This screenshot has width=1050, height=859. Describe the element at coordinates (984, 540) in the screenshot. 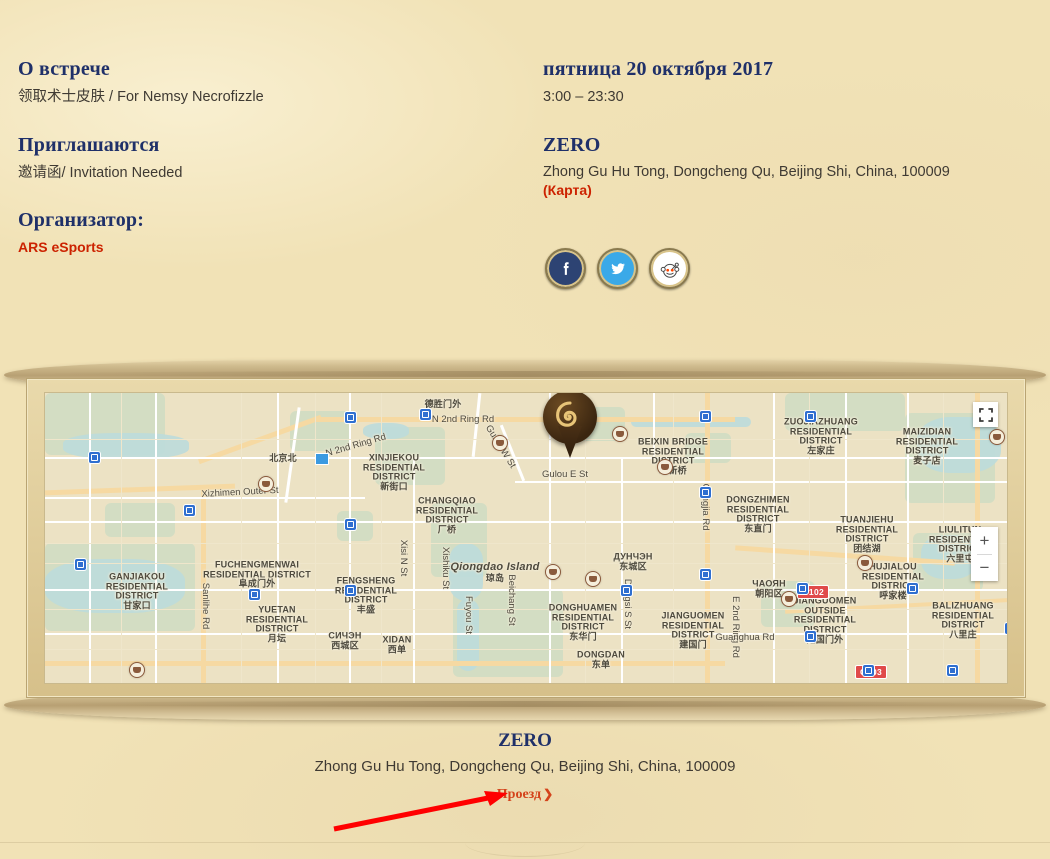

I see `map-zoom-in-button: +` at that location.